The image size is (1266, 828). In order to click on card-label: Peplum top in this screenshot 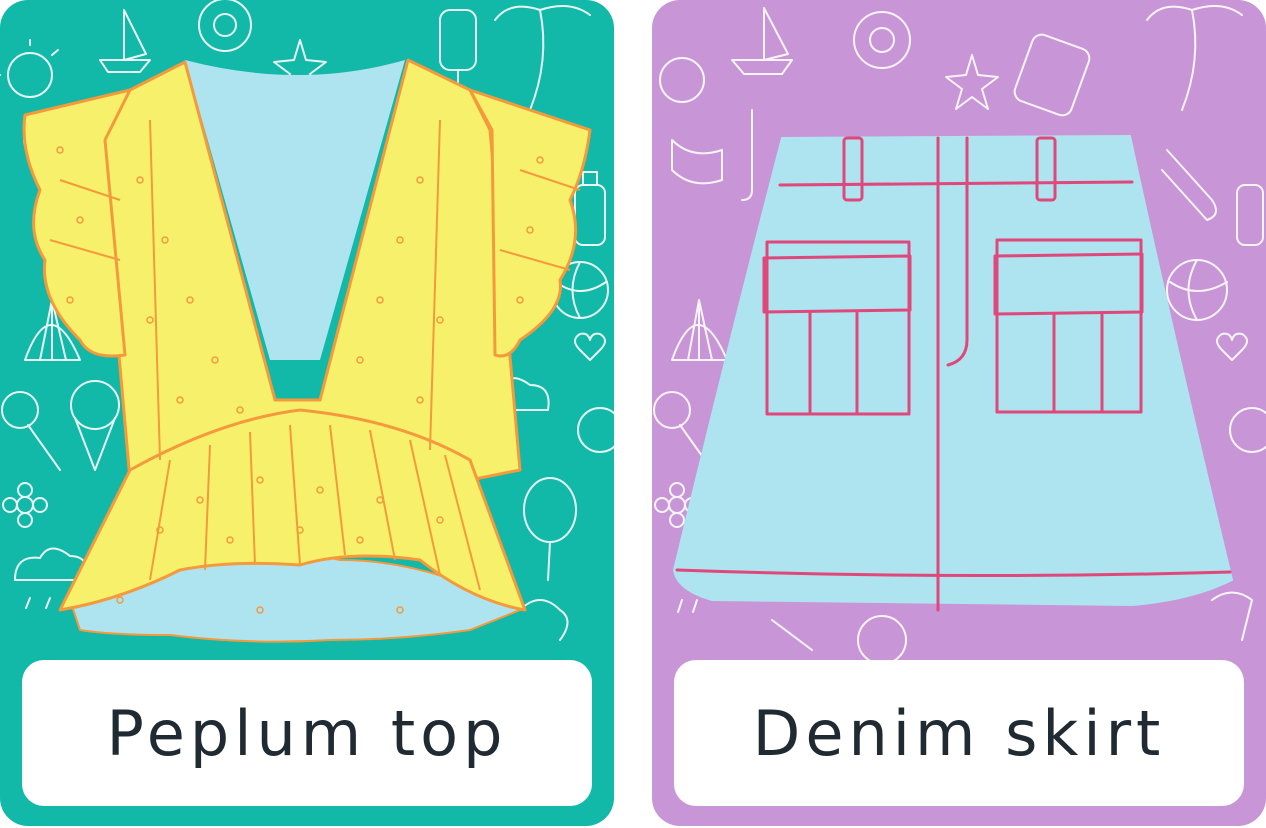, I will do `click(307, 733)`.